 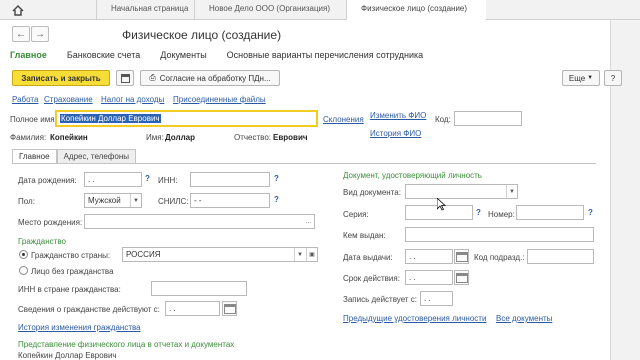 What do you see at coordinates (110, 118) in the screenshot?
I see `fullname-value: Копейкин Доллар Еврович` at bounding box center [110, 118].